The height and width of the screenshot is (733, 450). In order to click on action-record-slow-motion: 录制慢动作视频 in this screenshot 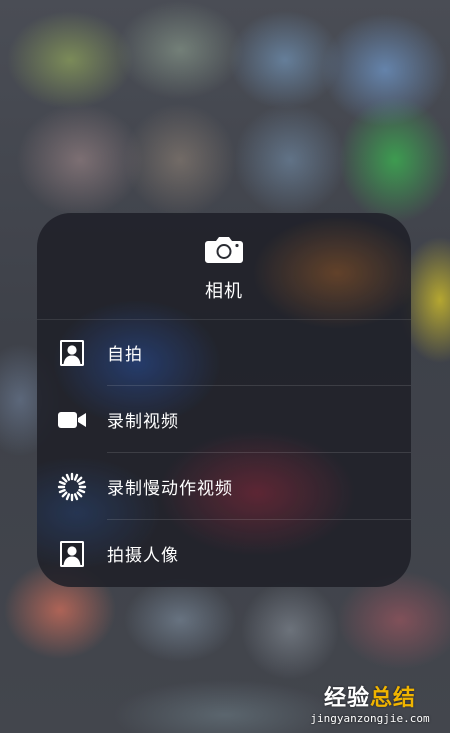, I will do `click(224, 486)`.